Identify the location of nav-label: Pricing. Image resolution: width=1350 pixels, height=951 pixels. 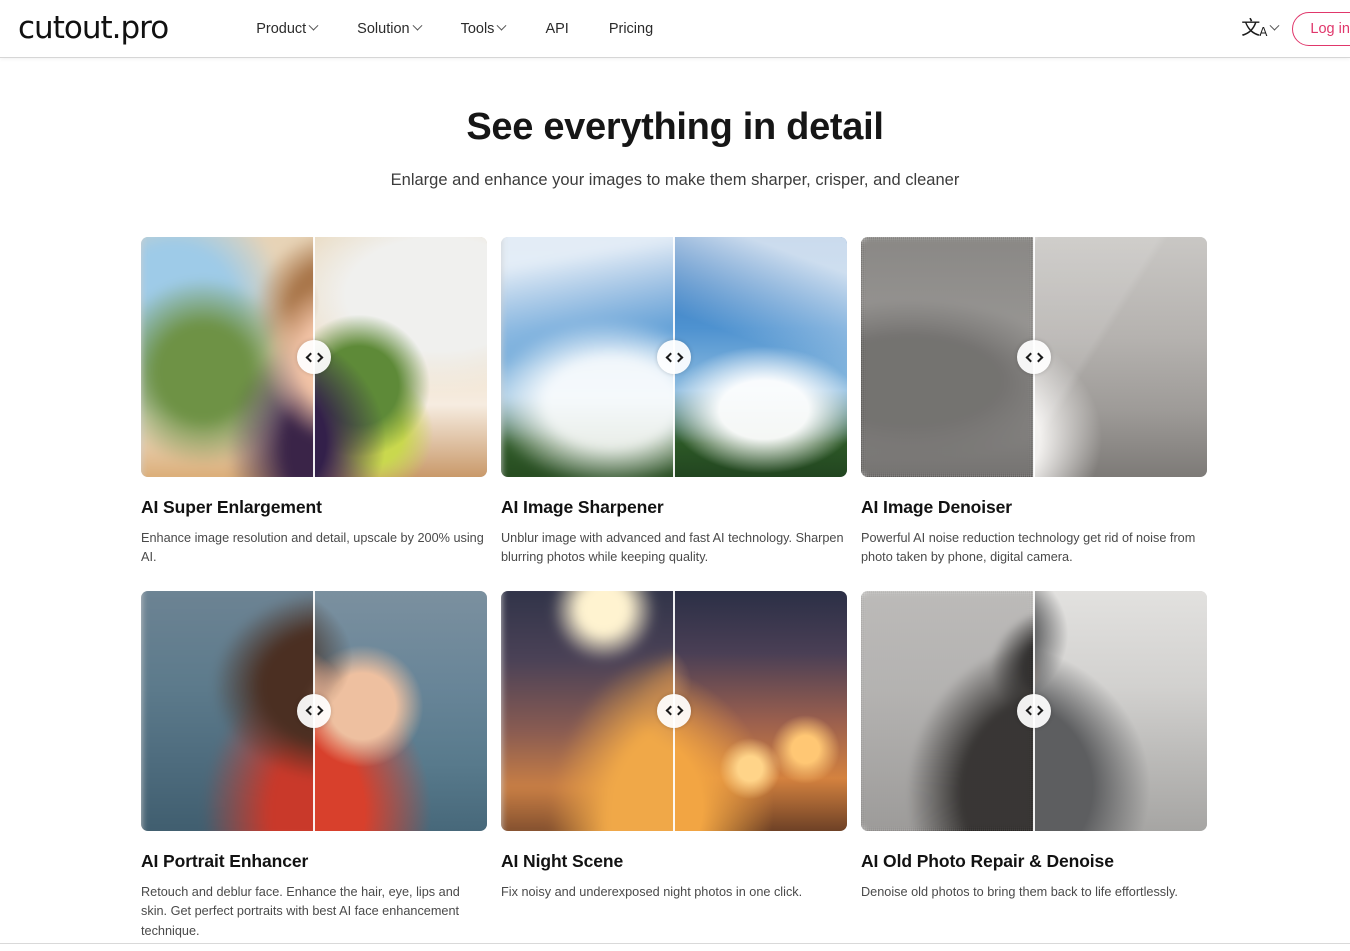
(631, 28).